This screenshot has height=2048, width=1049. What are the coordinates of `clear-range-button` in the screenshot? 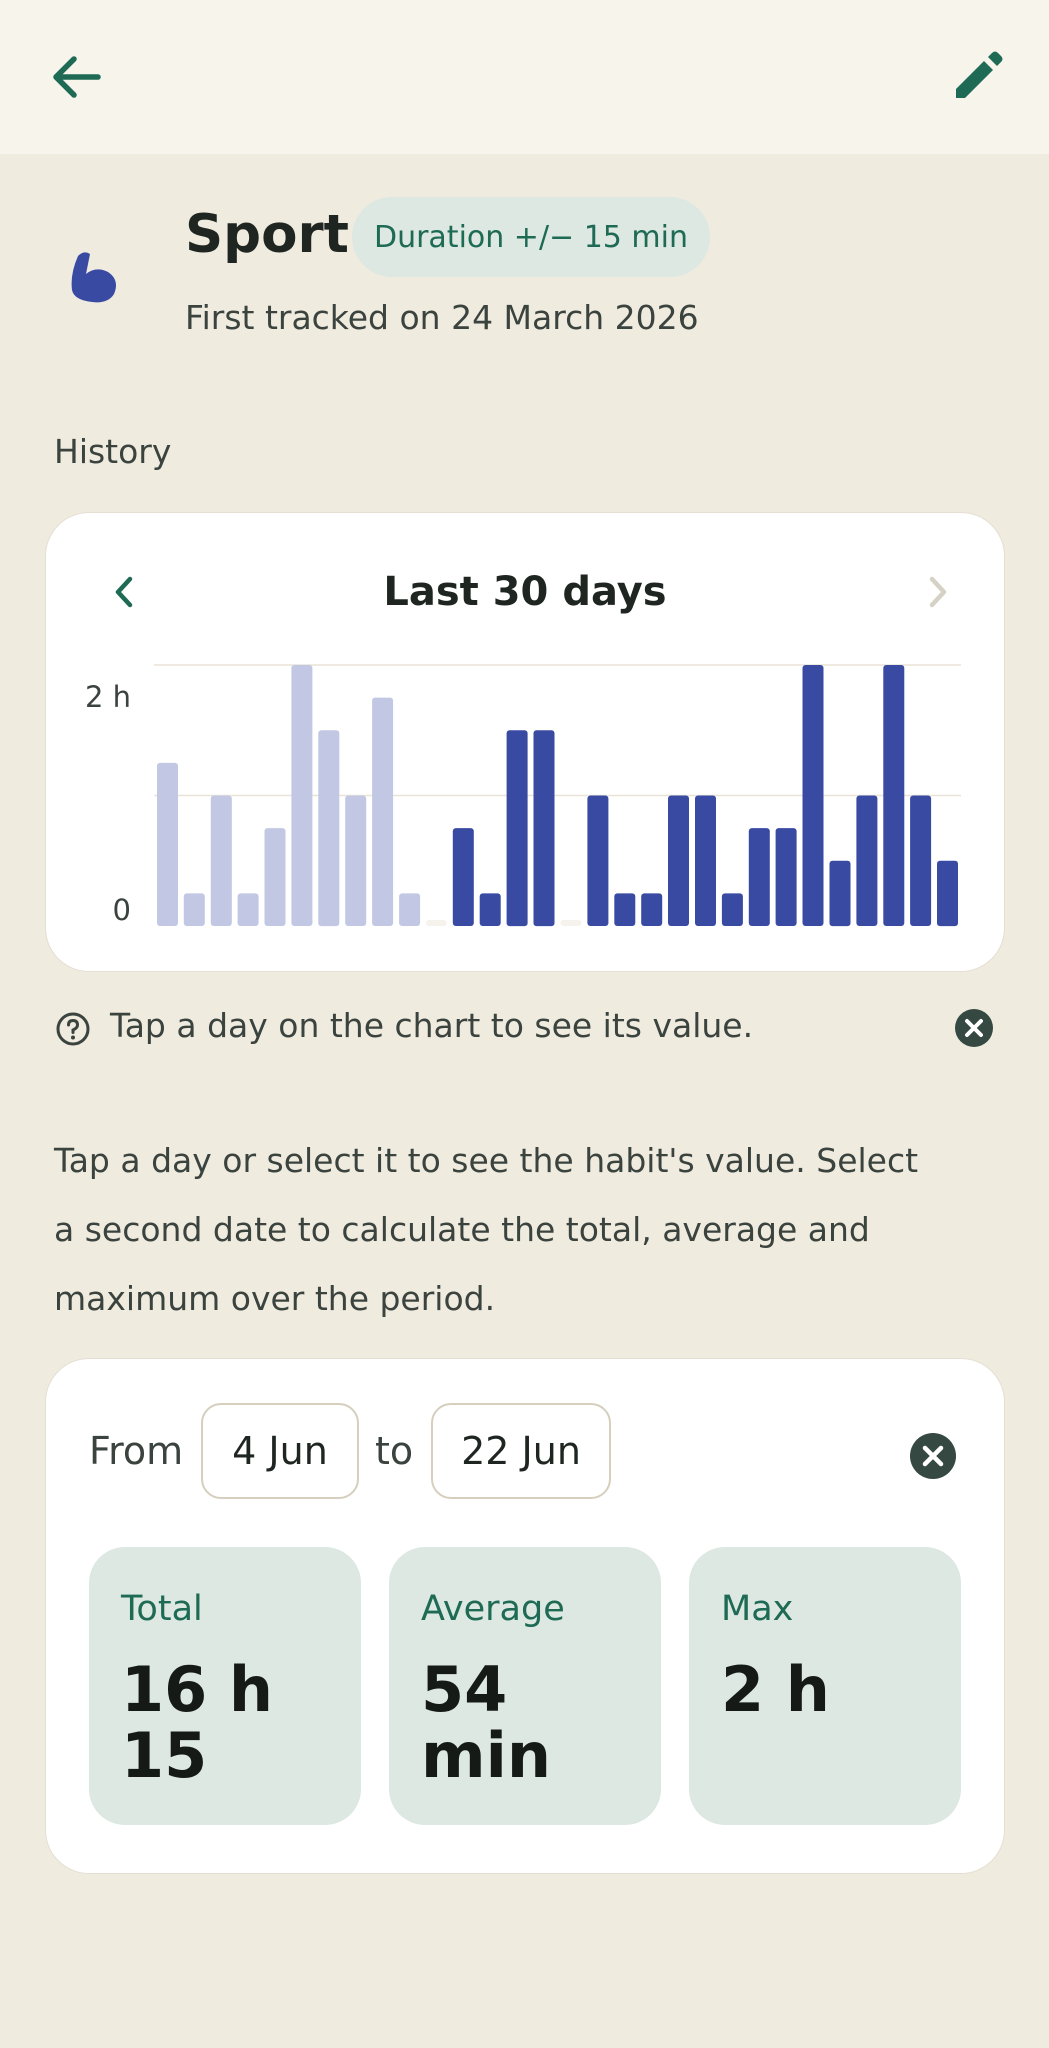 It's located at (933, 1456).